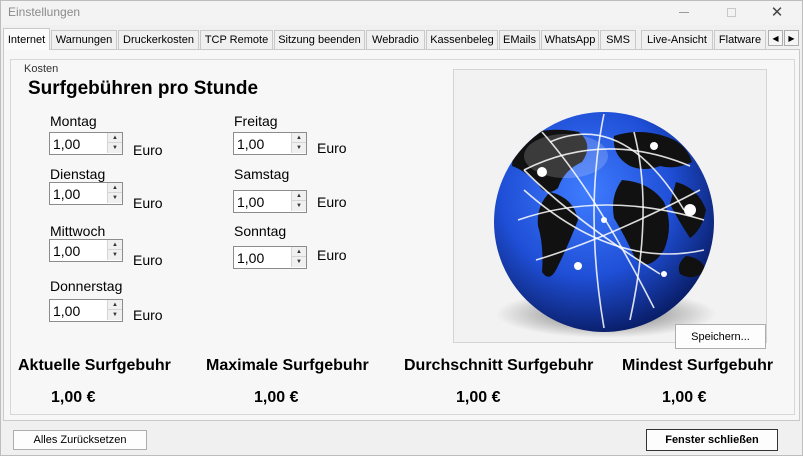 Image resolution: width=803 pixels, height=456 pixels. I want to click on donnerstag-unit: Euro, so click(148, 315).